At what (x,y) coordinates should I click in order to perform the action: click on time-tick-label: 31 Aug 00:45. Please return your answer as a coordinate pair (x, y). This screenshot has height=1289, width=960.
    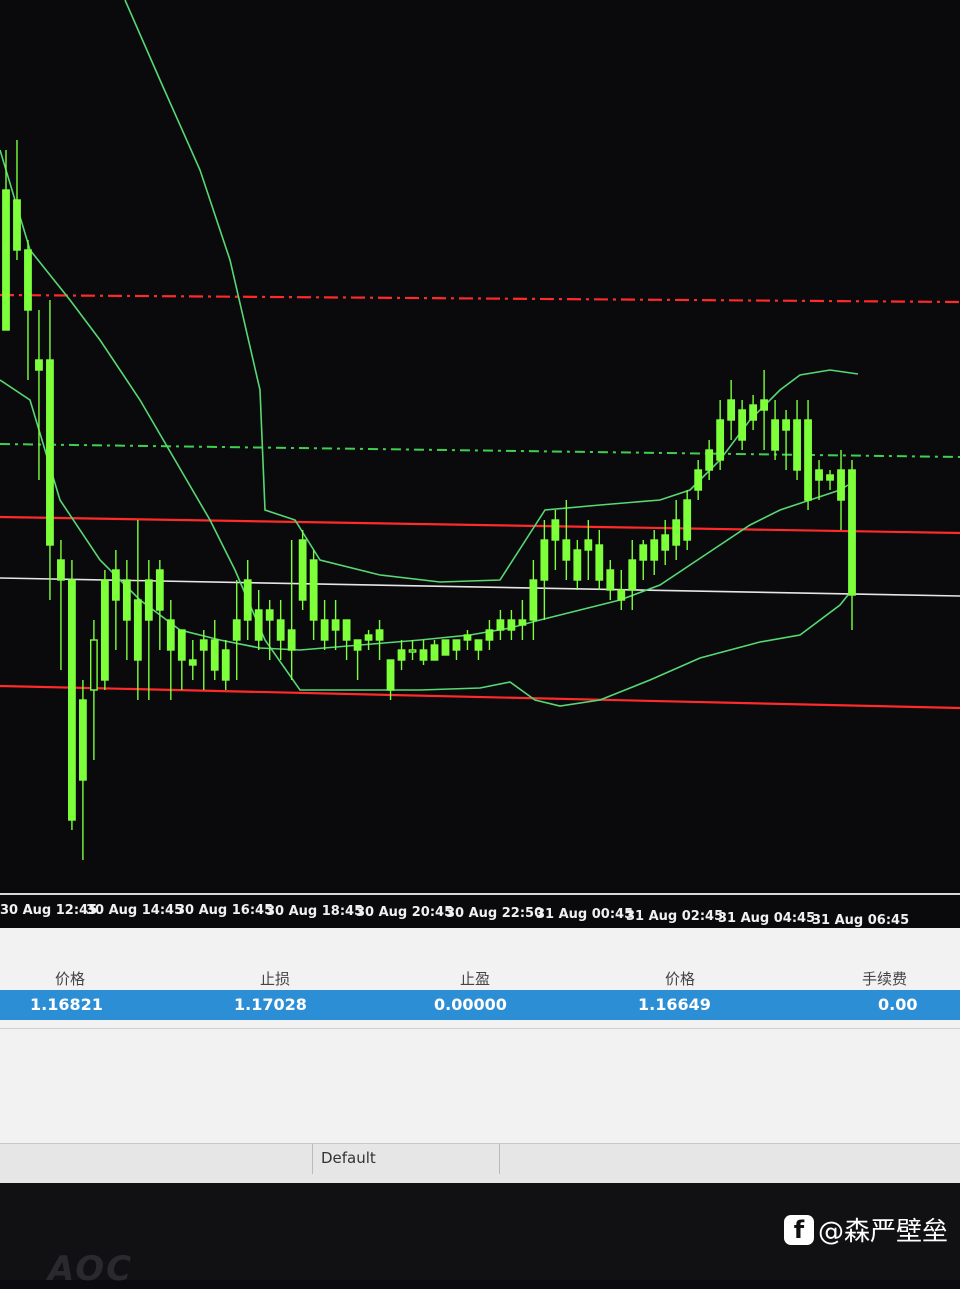
    Looking at the image, I should click on (585, 914).